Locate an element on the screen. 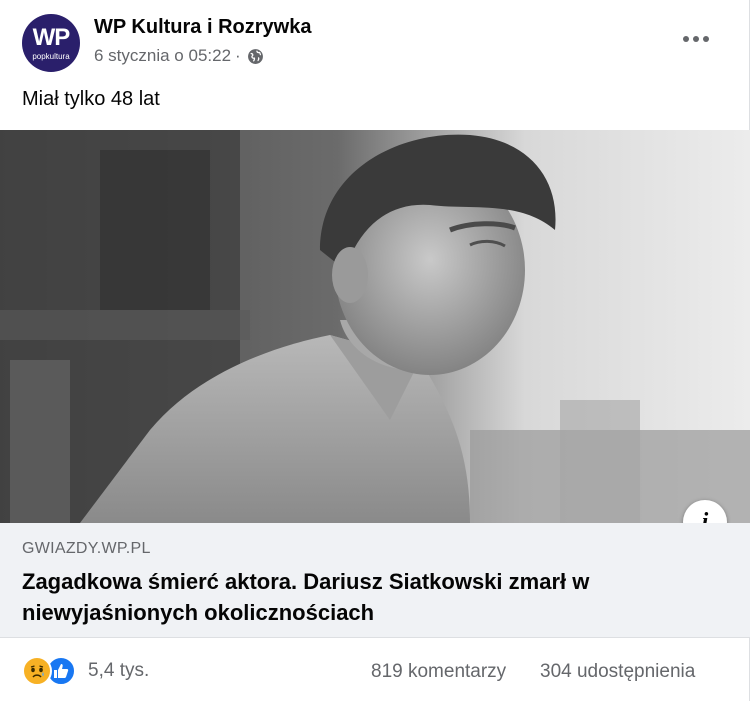  post-meta: 6 stycznia o 05:22 · is located at coordinates (179, 56).